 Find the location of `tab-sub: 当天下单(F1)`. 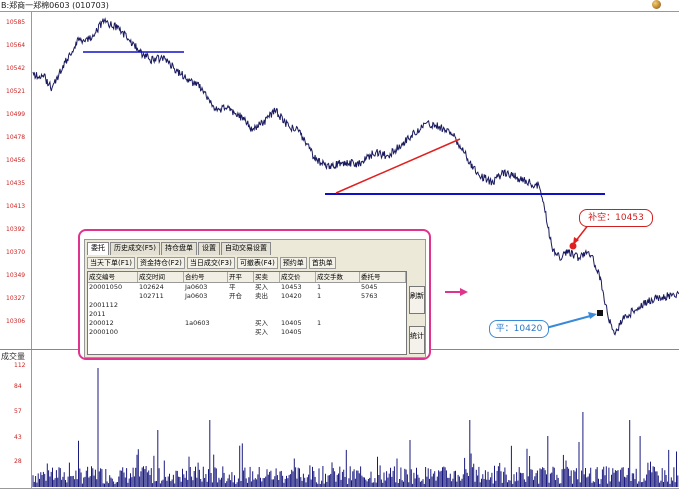

tab-sub: 当天下单(F1) is located at coordinates (111, 263).